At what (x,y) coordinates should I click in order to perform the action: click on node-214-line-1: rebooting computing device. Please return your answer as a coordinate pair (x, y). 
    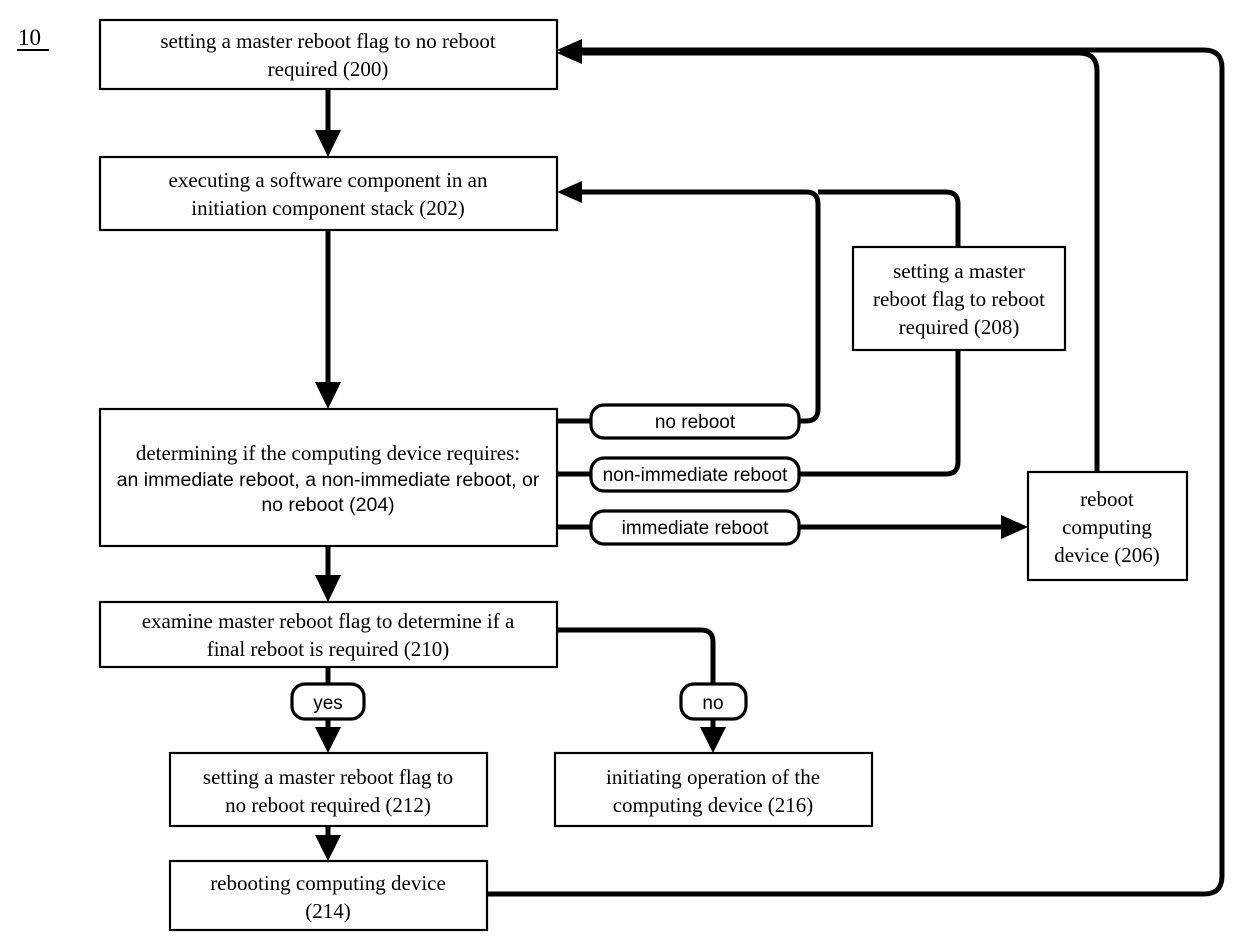
    Looking at the image, I should click on (328, 883).